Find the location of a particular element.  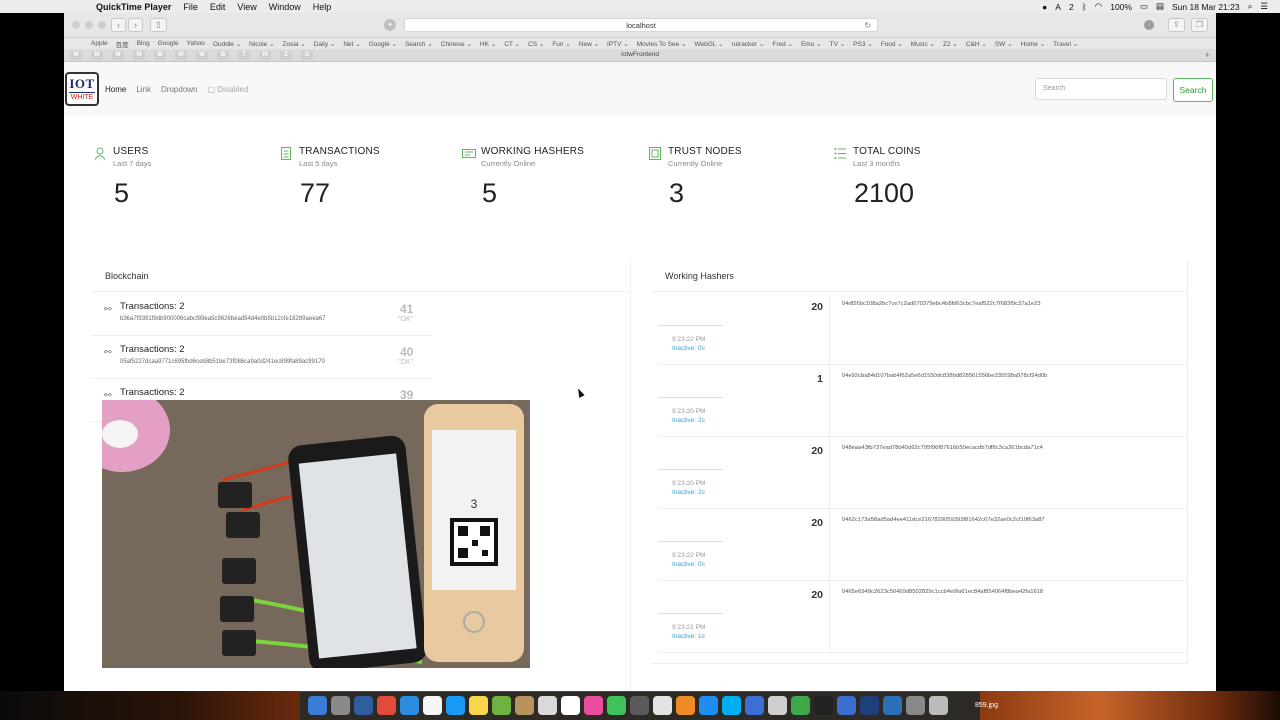

download-icon: ↓ is located at coordinates (1149, 25).